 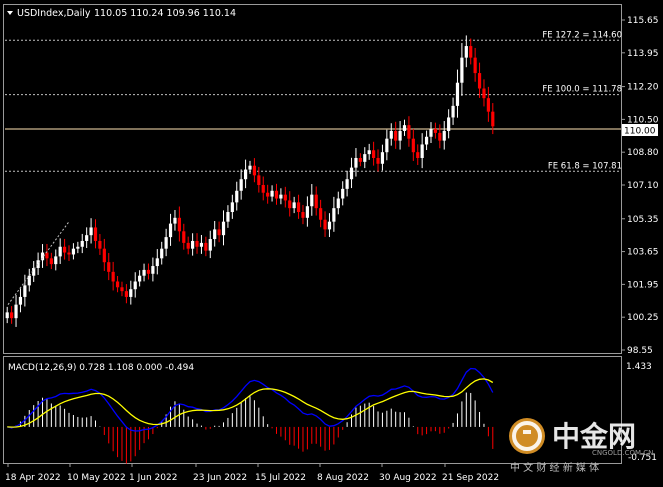 What do you see at coordinates (554, 467) in the screenshot?
I see `watermark-slogan: 中 文 财 经 新 媒 体` at bounding box center [554, 467].